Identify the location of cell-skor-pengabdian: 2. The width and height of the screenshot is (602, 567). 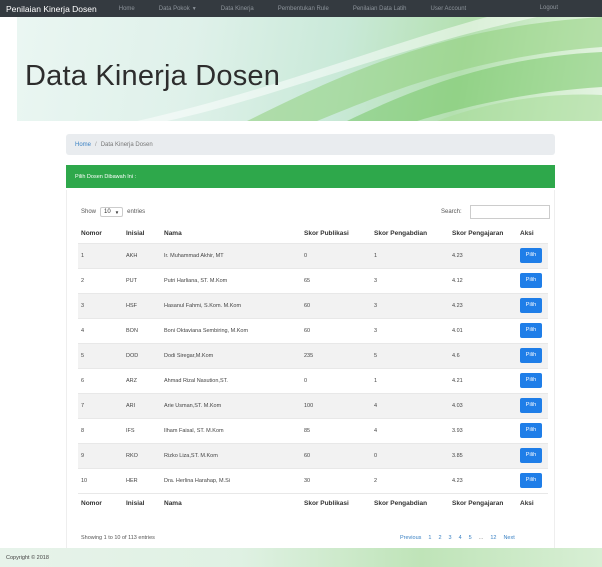
(410, 480).